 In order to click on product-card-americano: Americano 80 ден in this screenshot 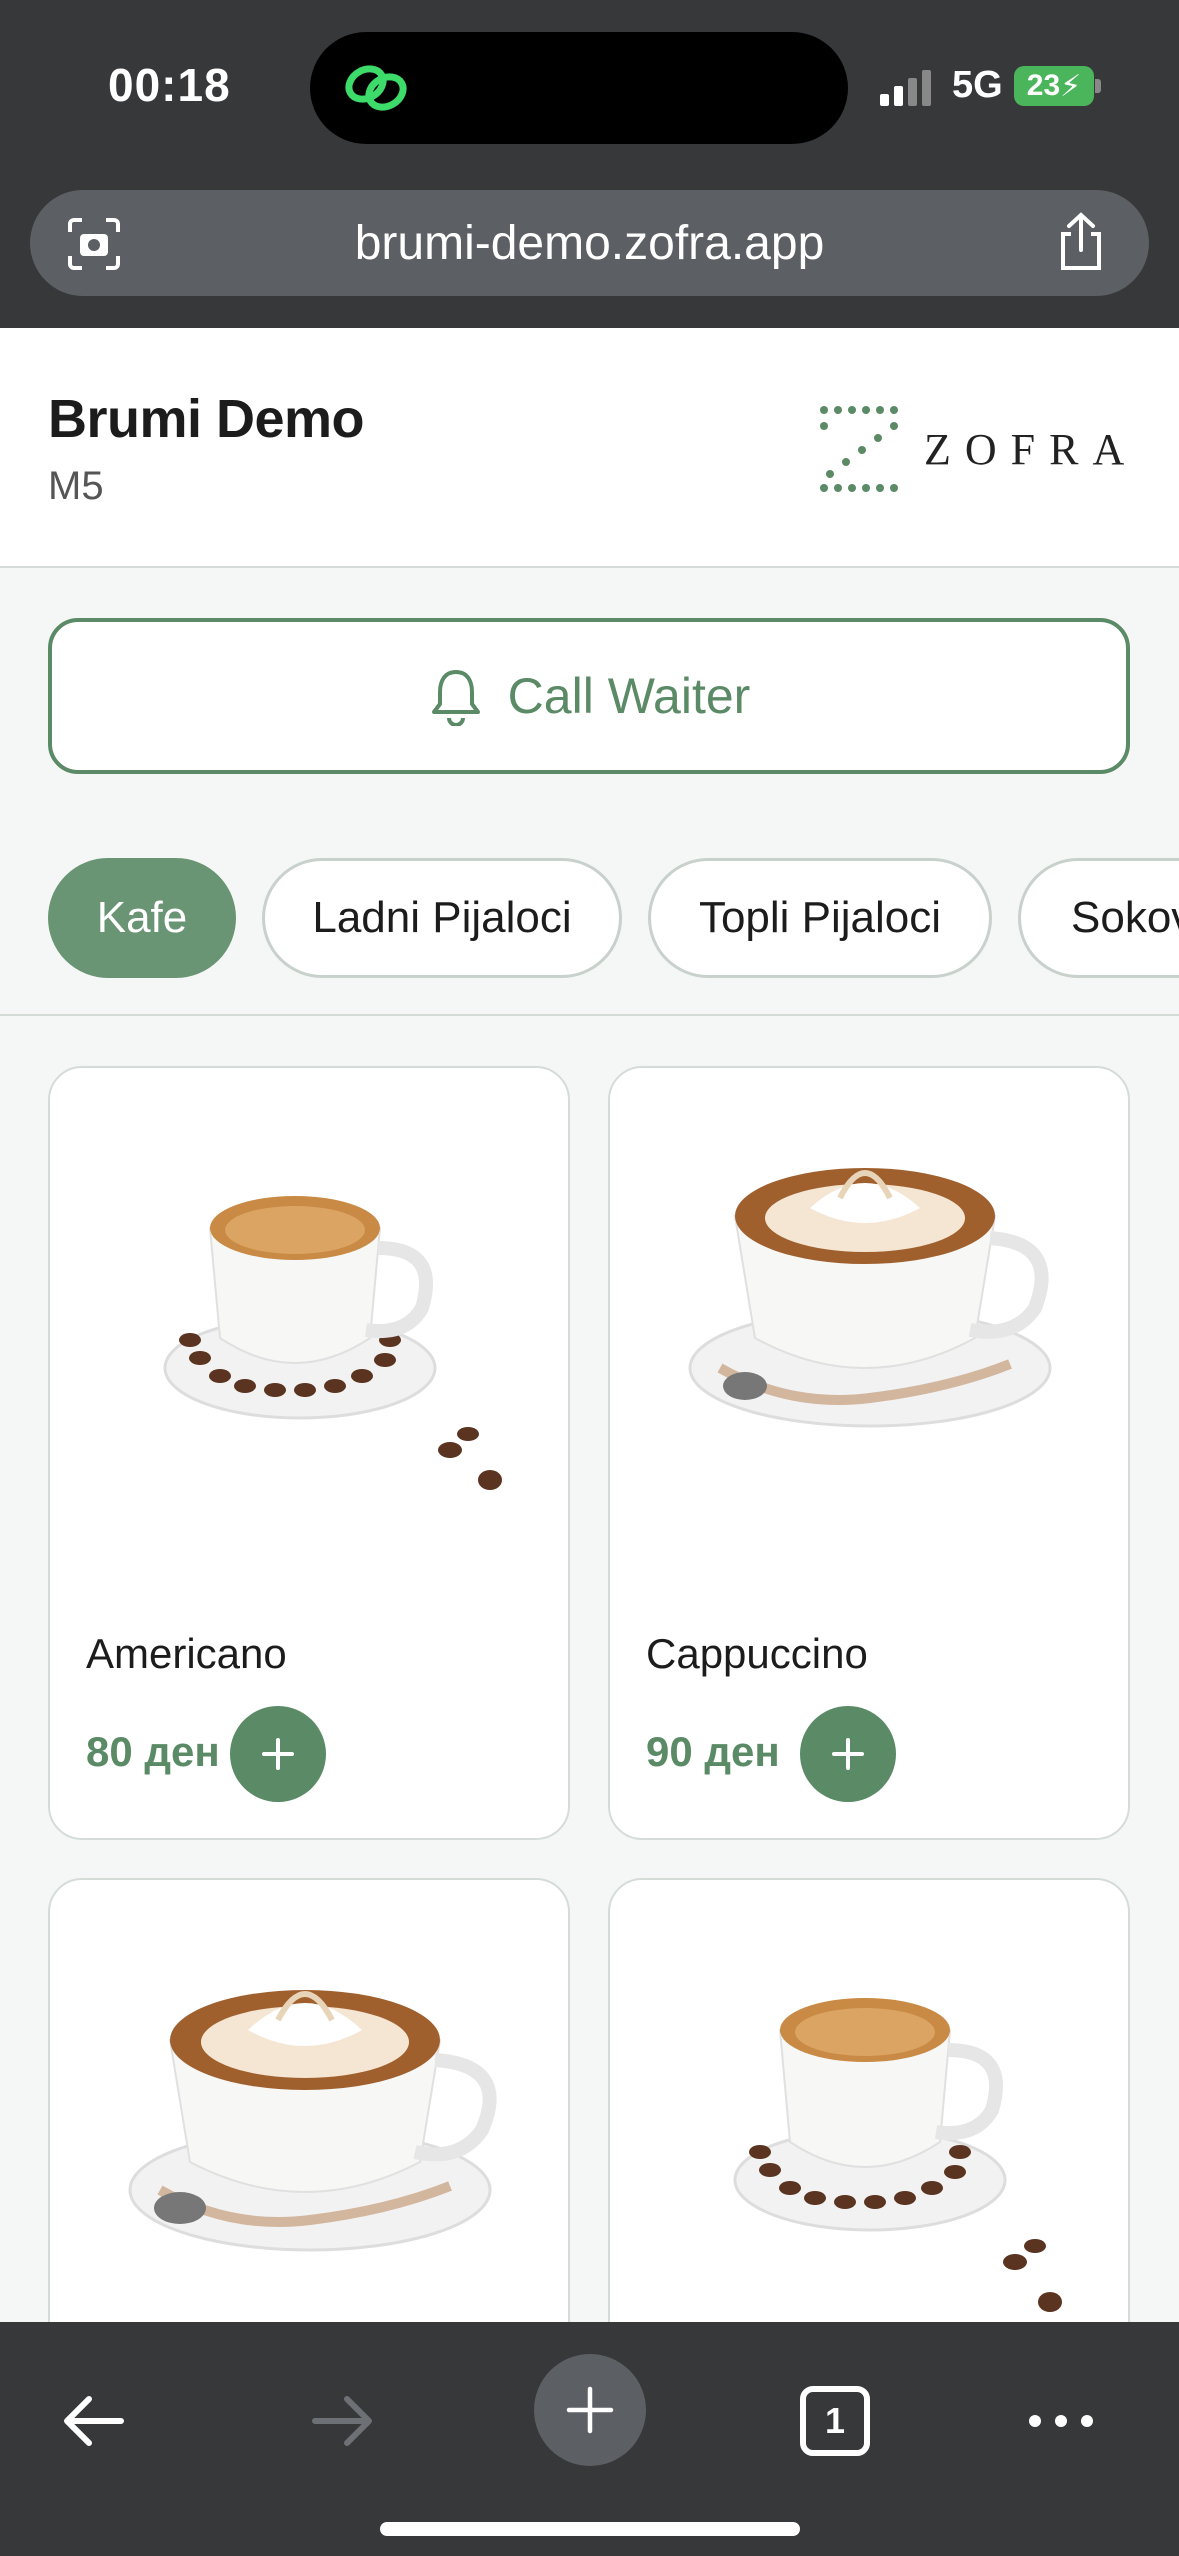, I will do `click(309, 1453)`.